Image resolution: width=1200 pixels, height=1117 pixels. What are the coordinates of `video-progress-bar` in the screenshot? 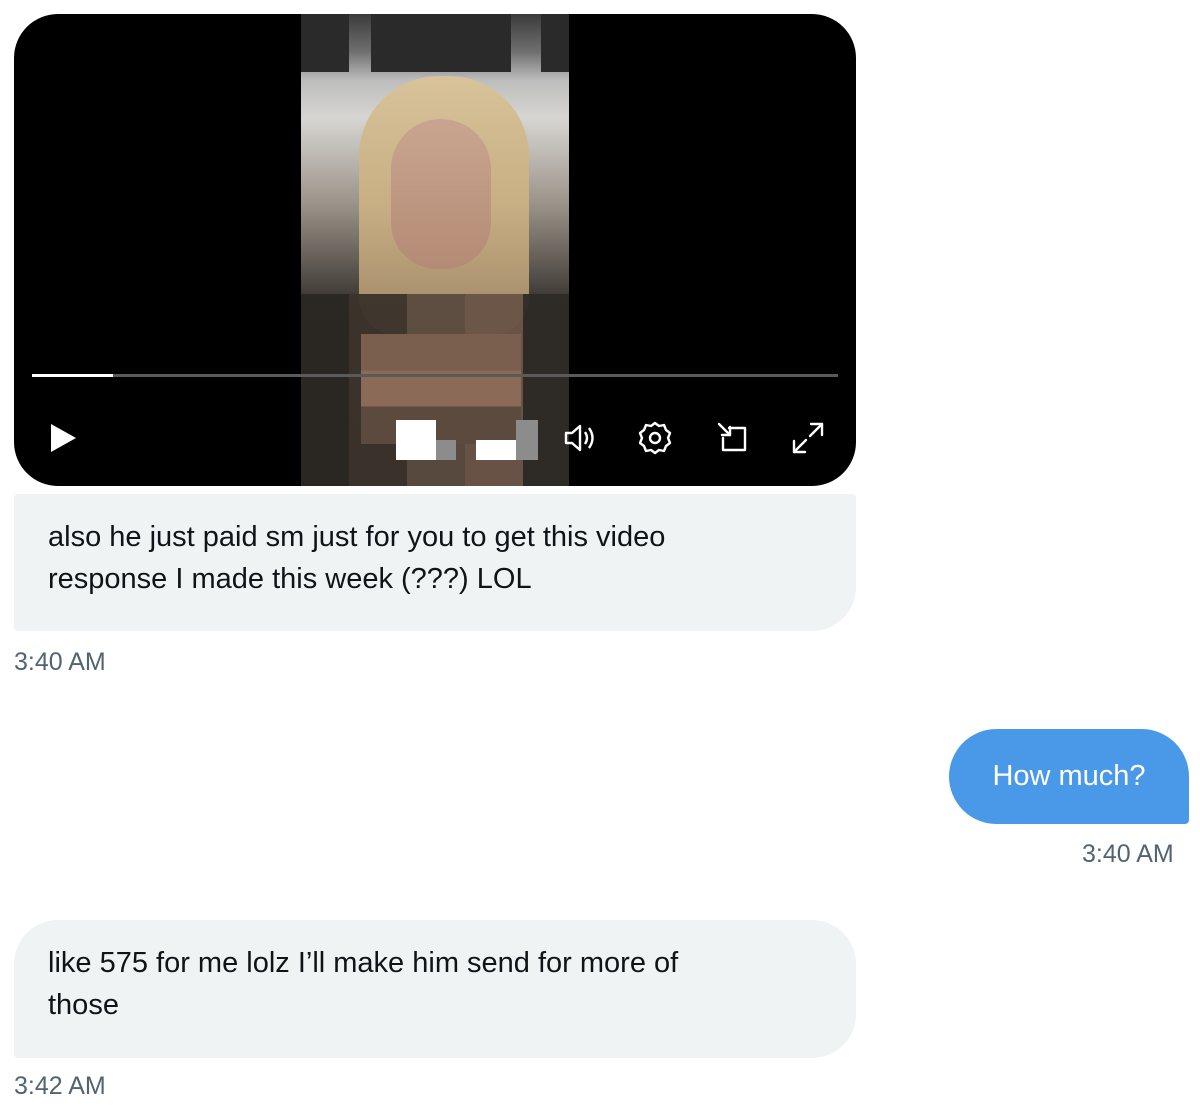 It's located at (435, 375).